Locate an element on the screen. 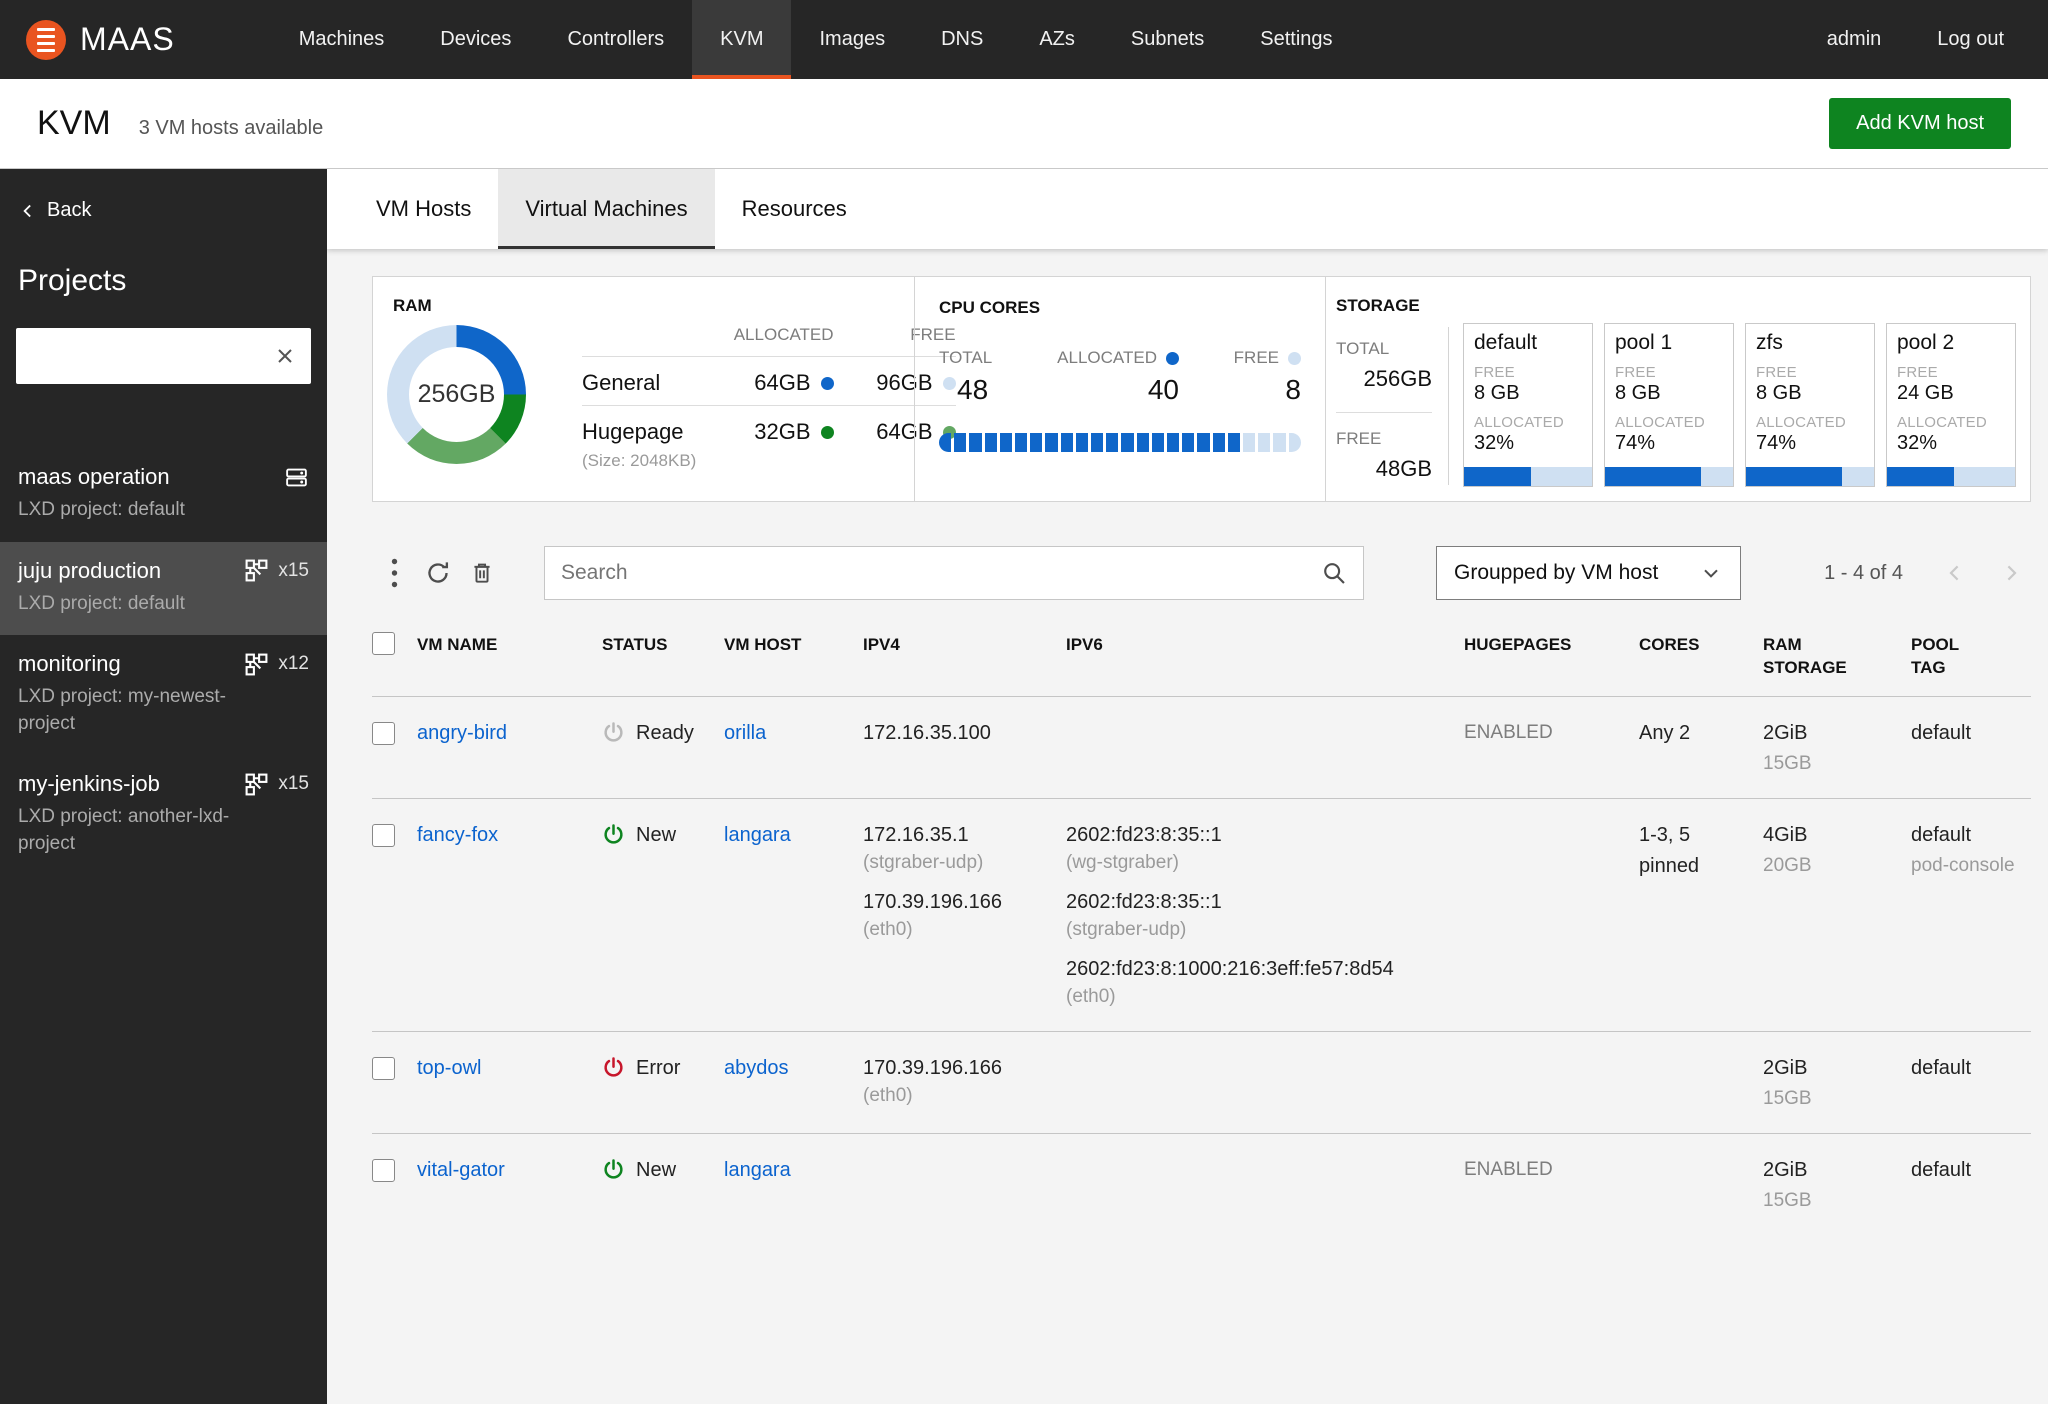 This screenshot has width=2048, height=1404. hugepages-cell is located at coordinates (1551, 916).